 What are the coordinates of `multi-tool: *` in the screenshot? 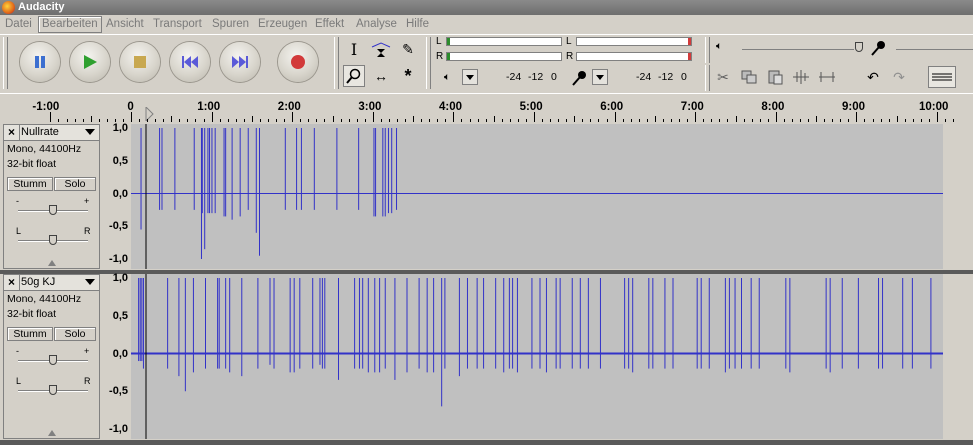 It's located at (408, 76).